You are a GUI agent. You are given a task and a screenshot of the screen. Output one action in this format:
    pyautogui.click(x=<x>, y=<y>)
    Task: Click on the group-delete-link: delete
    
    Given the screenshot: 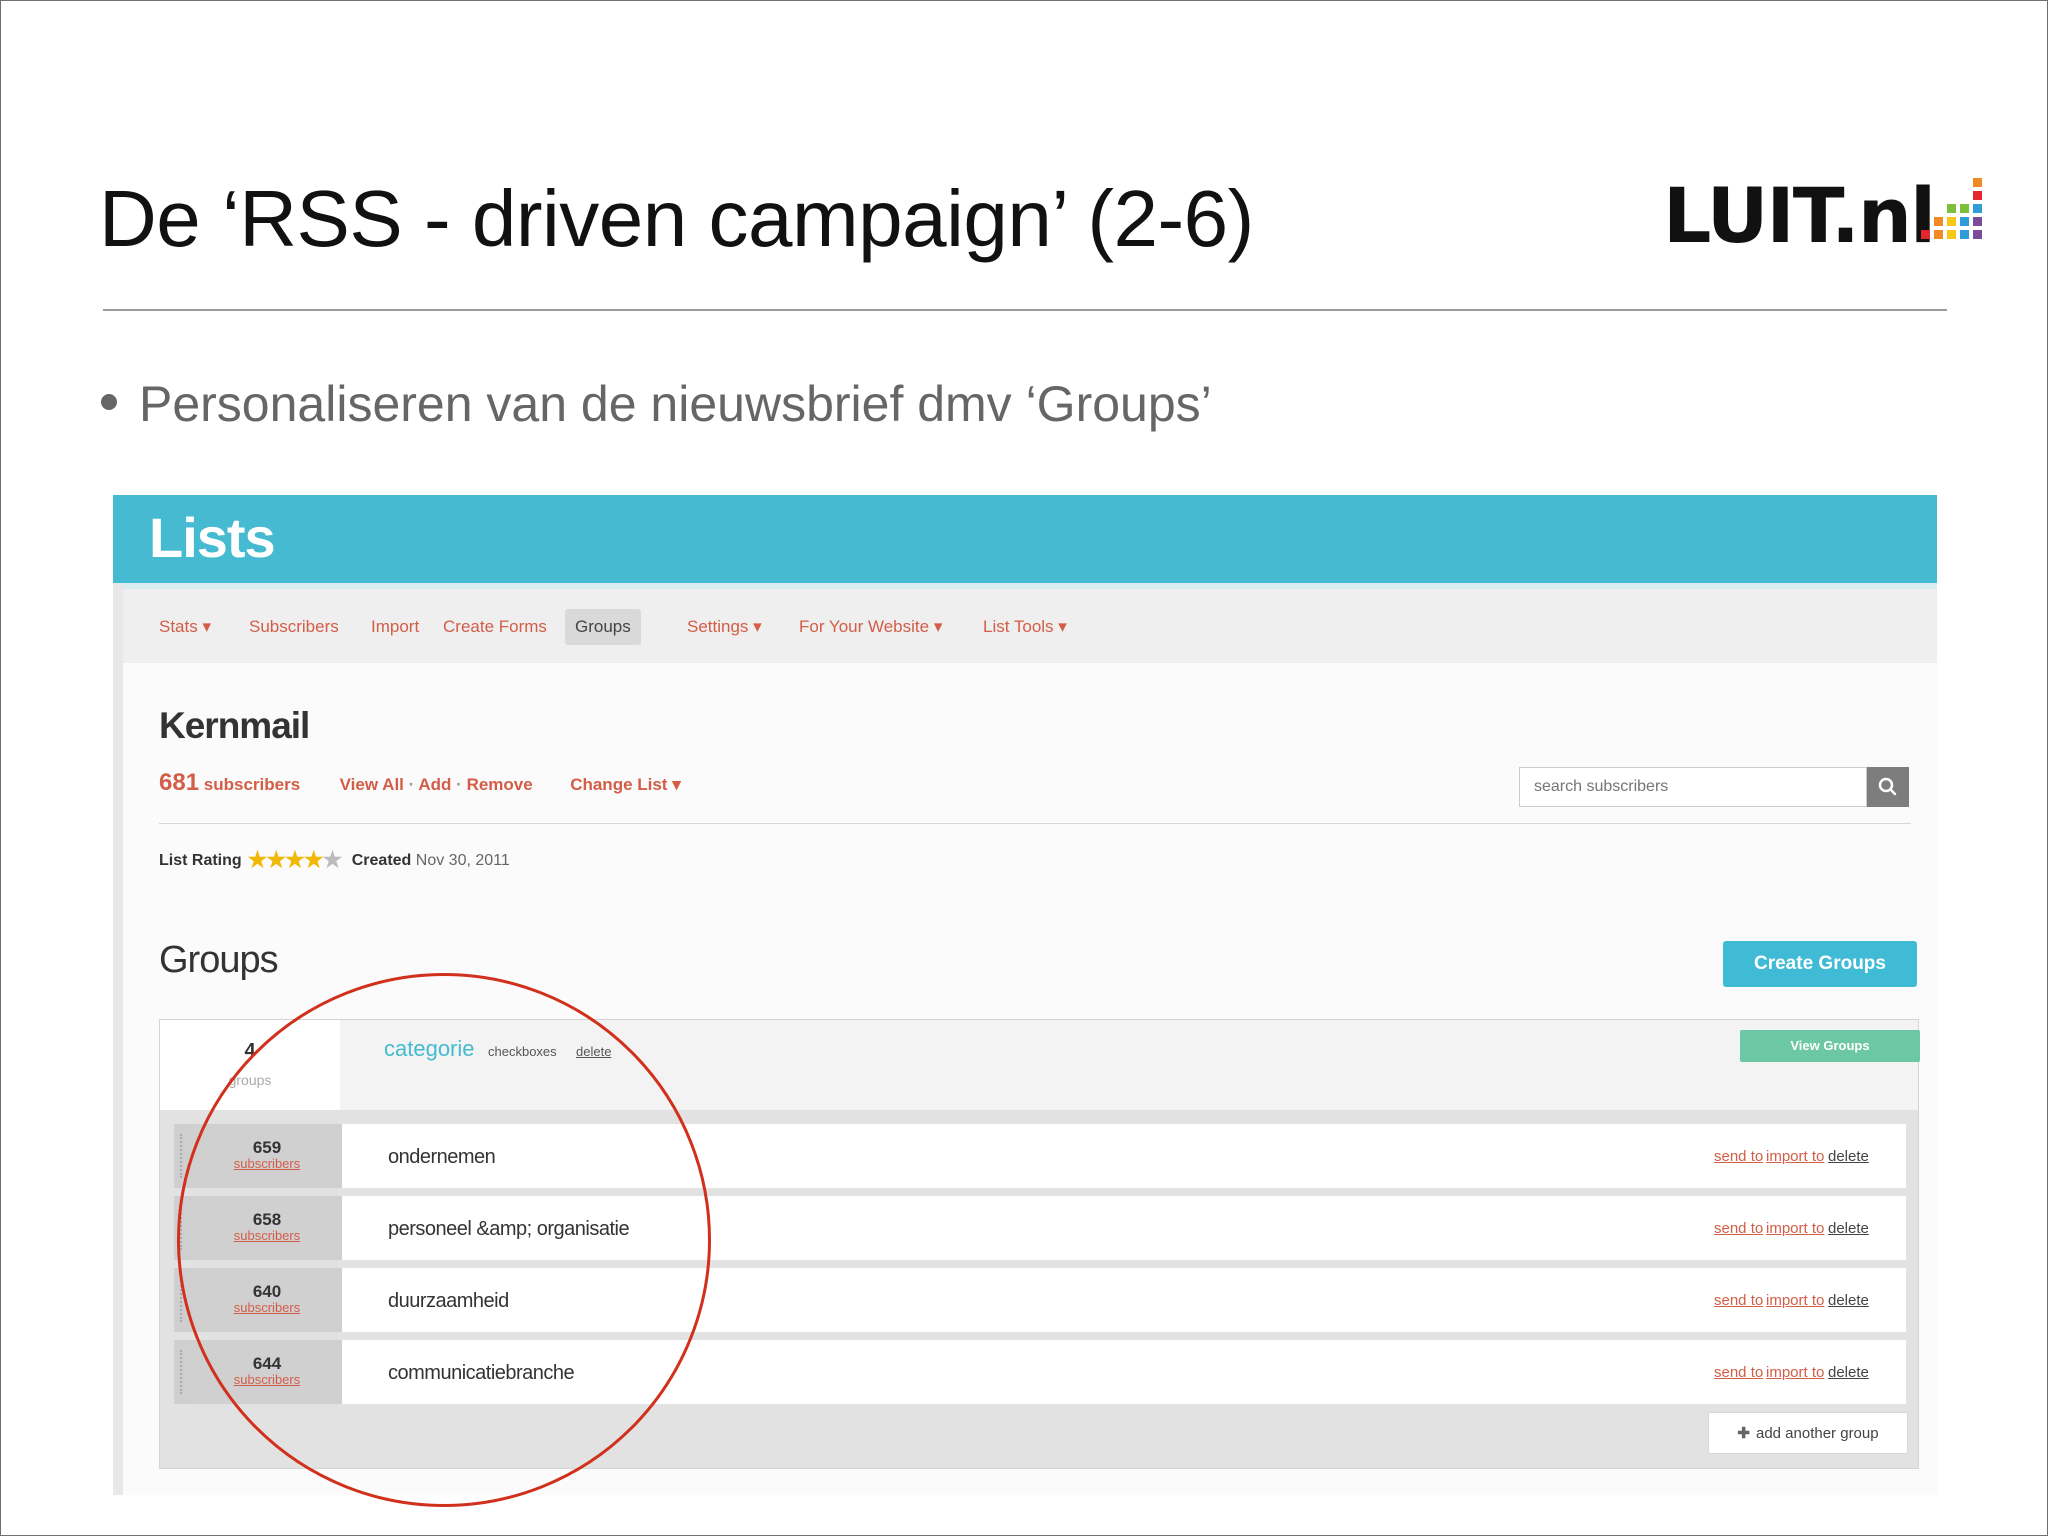 What is the action you would take?
    pyautogui.click(x=593, y=1051)
    